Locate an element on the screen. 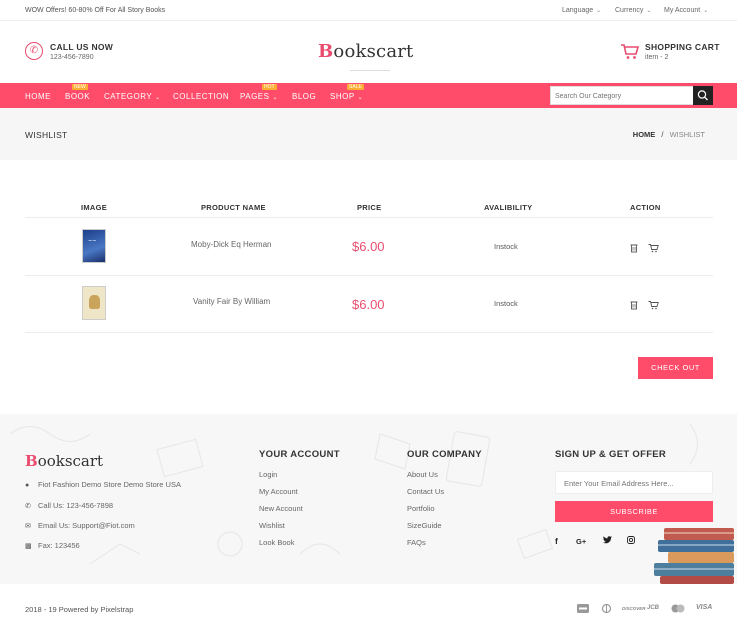 The width and height of the screenshot is (737, 635). new-badge: NEW is located at coordinates (80, 87).